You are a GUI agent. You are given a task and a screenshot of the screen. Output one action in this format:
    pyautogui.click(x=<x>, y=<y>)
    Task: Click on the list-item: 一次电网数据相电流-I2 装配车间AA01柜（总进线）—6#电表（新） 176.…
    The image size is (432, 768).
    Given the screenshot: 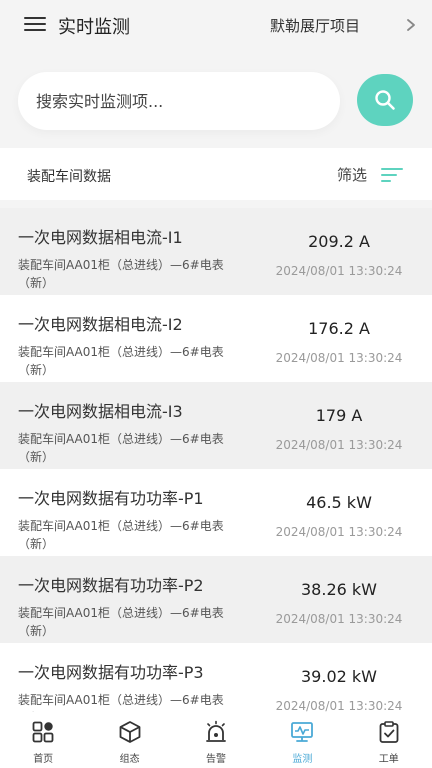 What is the action you would take?
    pyautogui.click(x=216, y=338)
    